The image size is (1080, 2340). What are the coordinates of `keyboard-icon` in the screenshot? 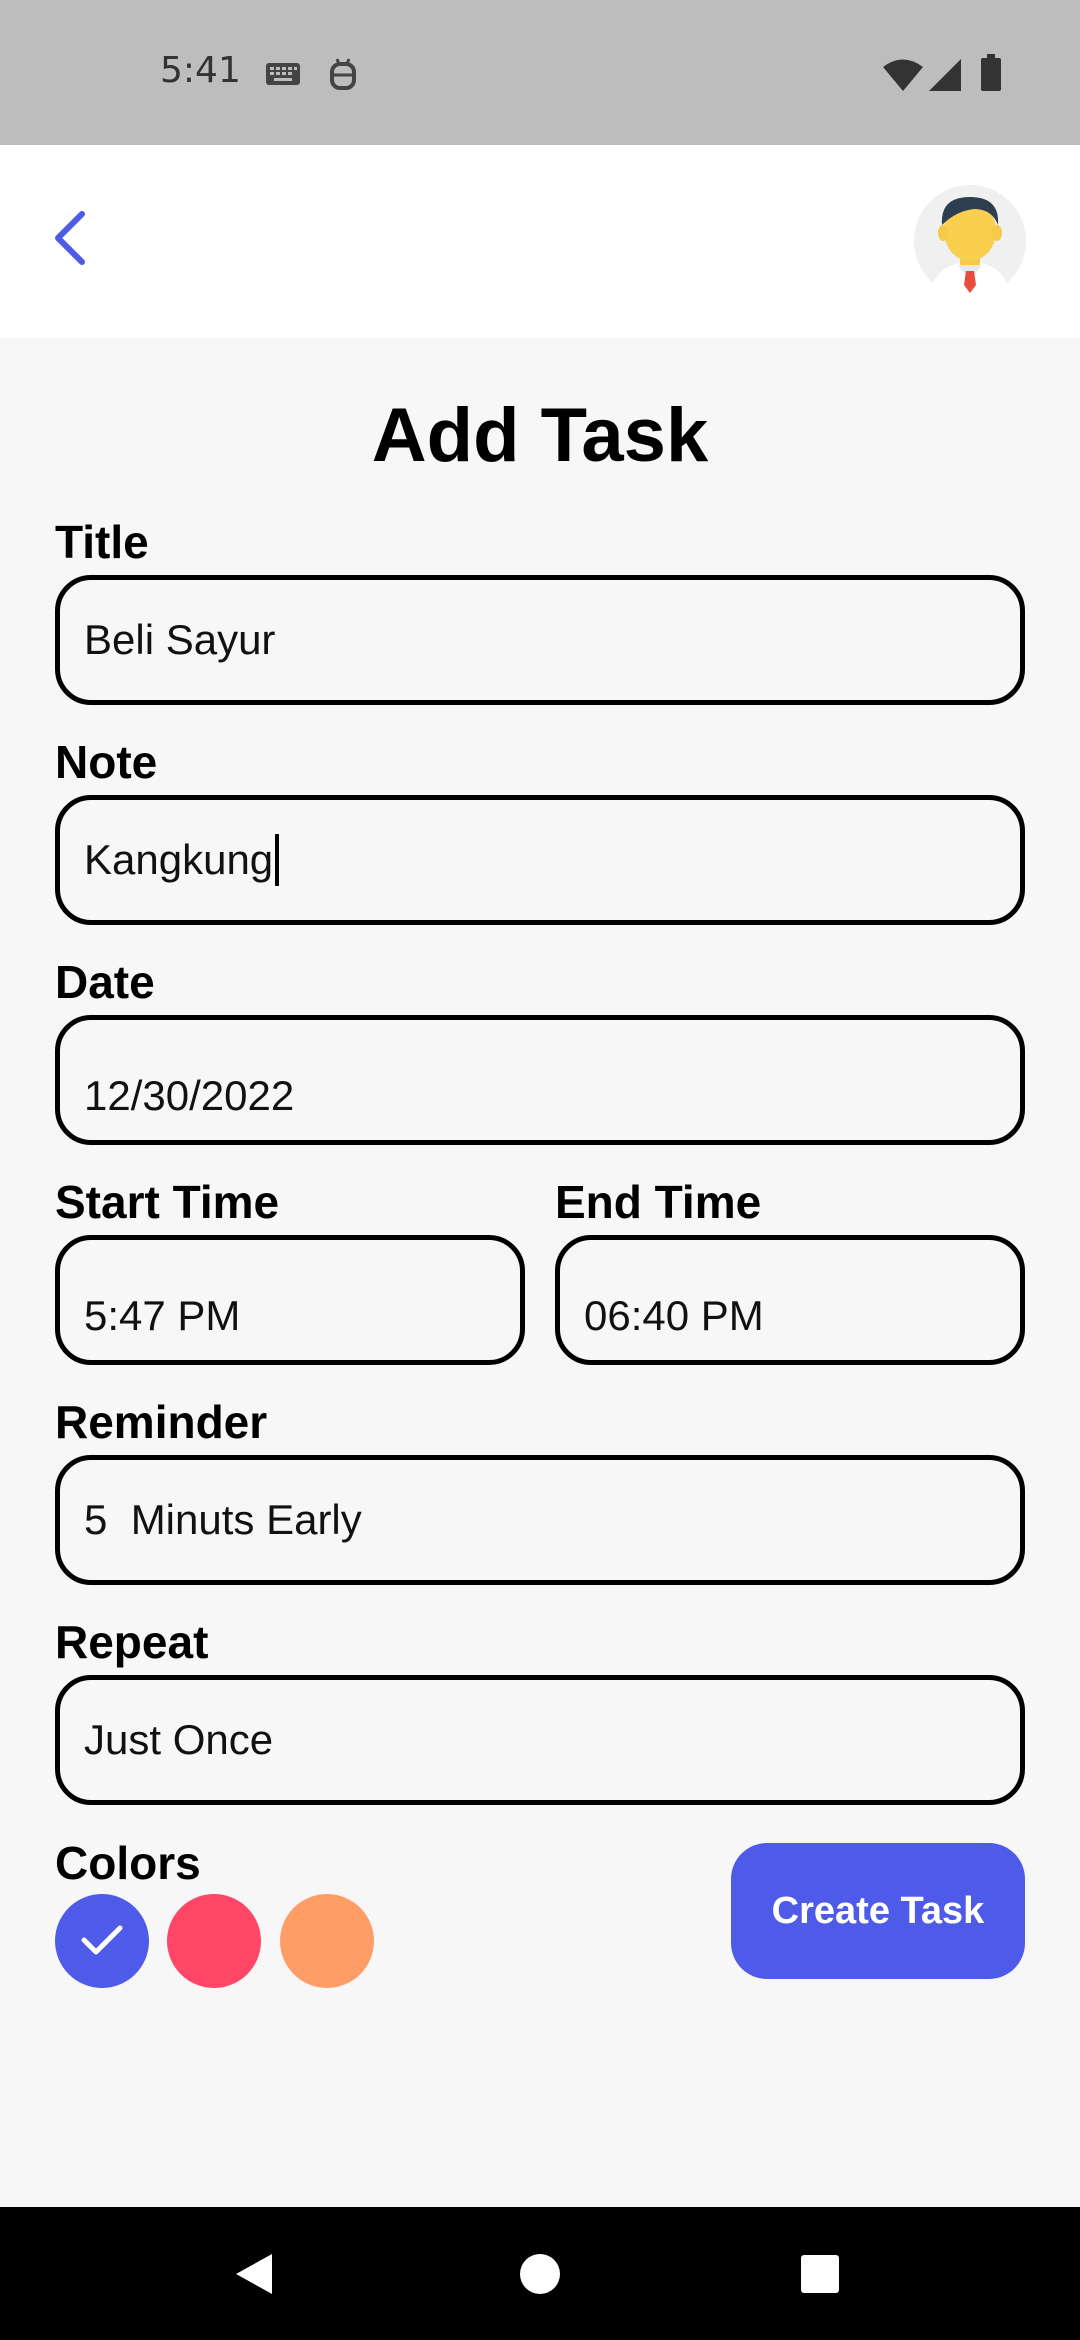 It's located at (283, 76).